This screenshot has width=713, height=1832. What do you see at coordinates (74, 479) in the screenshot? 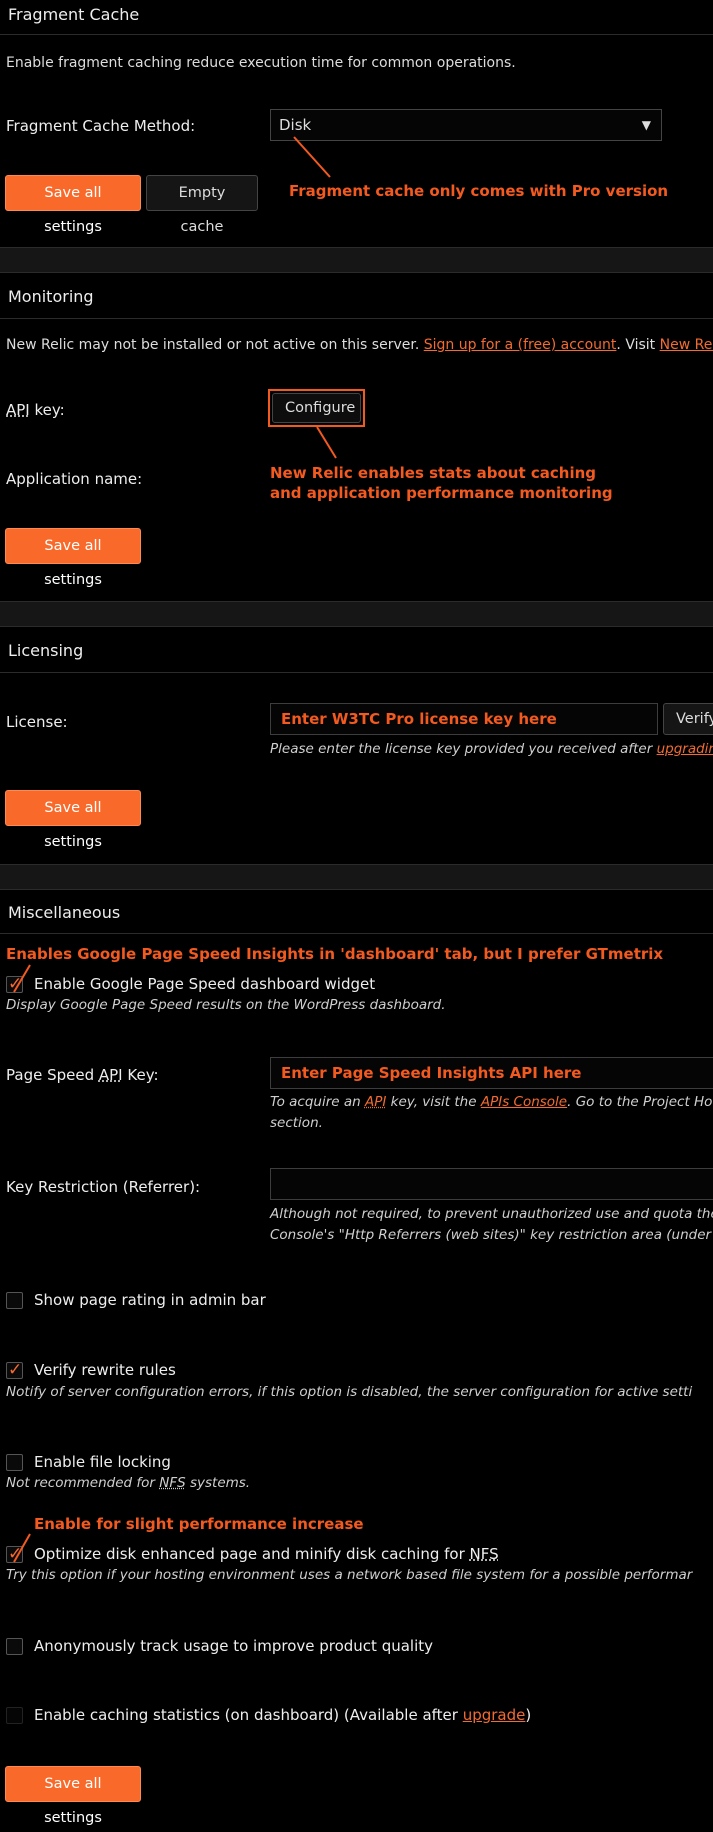
I see `application-name-label: Application name:` at bounding box center [74, 479].